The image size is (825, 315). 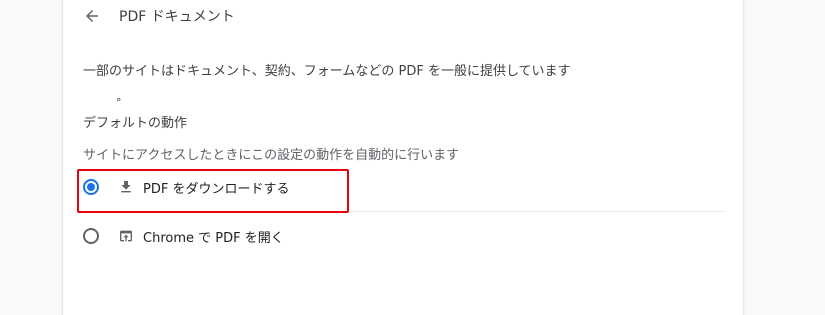 I want to click on section-title: デフォルトの動作, so click(x=135, y=123).